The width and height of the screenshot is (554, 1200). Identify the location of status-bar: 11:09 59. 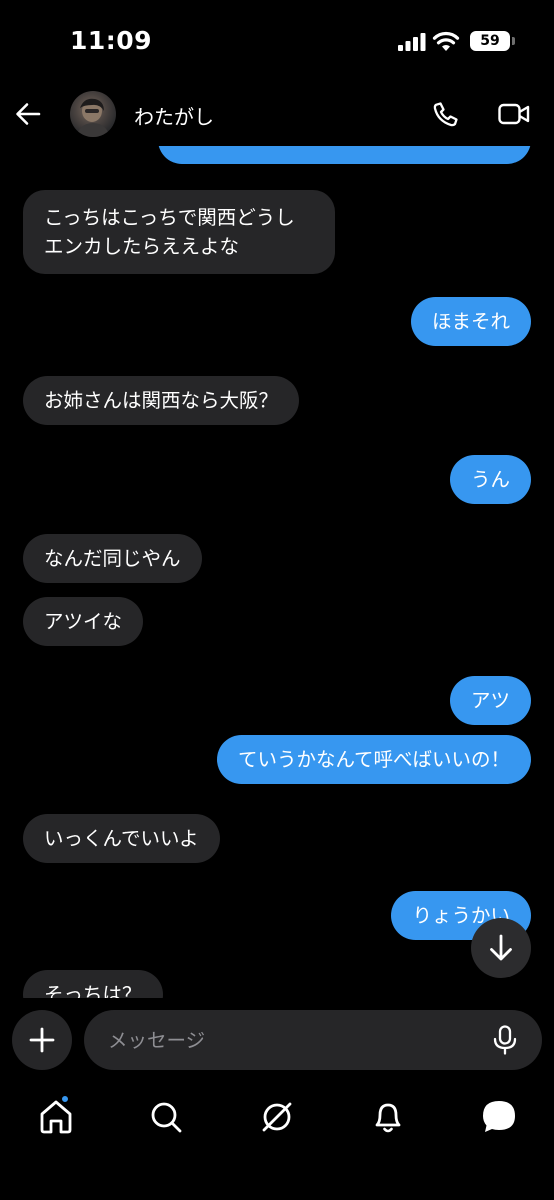
(277, 42).